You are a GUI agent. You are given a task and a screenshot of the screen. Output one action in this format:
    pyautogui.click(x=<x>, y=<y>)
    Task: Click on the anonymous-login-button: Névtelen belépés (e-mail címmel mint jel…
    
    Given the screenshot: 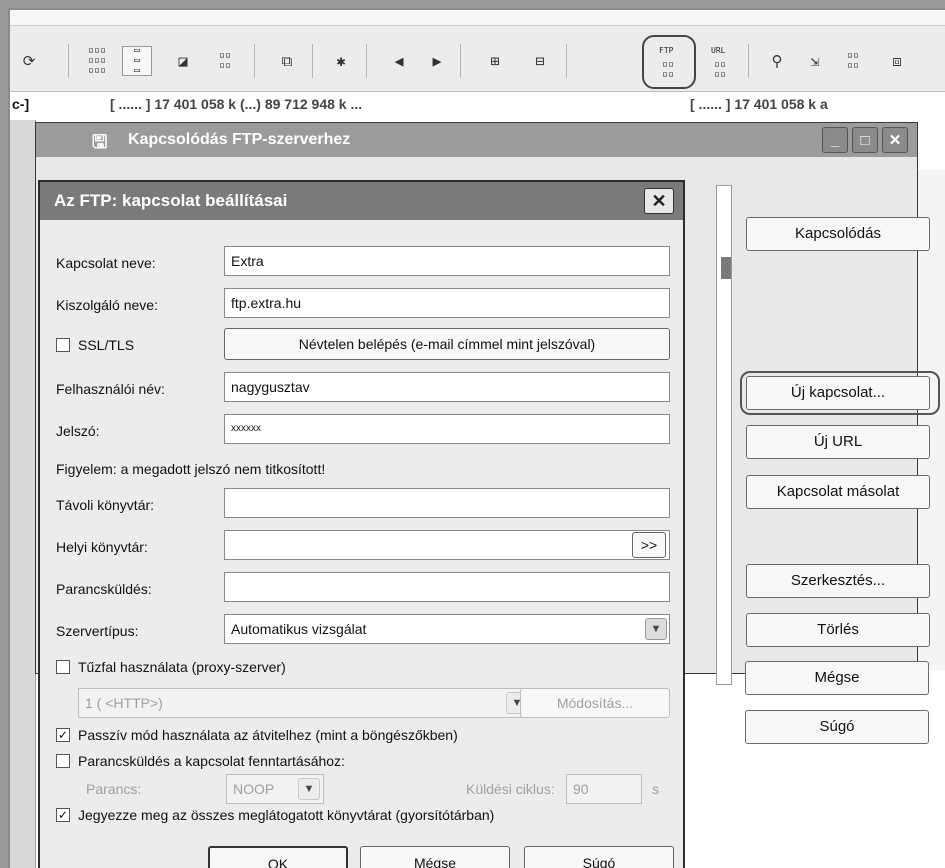 What is the action you would take?
    pyautogui.click(x=447, y=344)
    